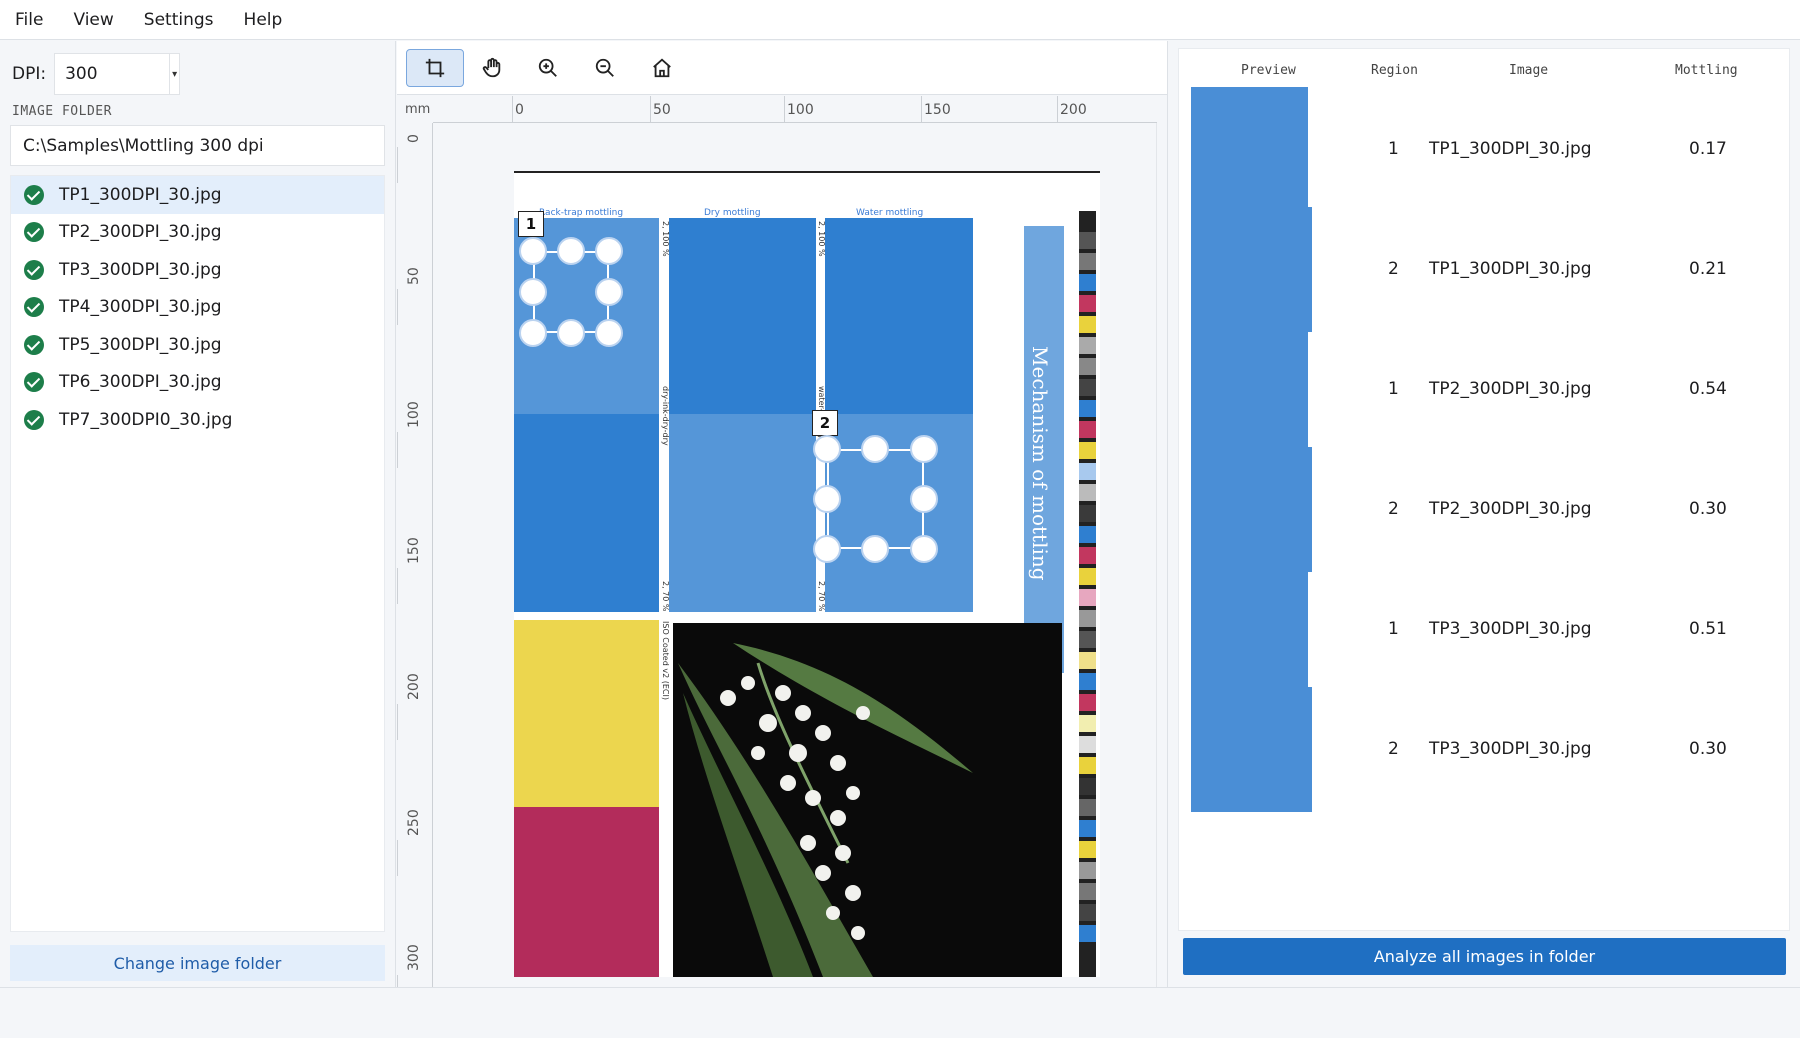 This screenshot has width=1800, height=1038. Describe the element at coordinates (140, 194) in the screenshot. I see `file-name: TP1_300DPI_30.jpg` at that location.